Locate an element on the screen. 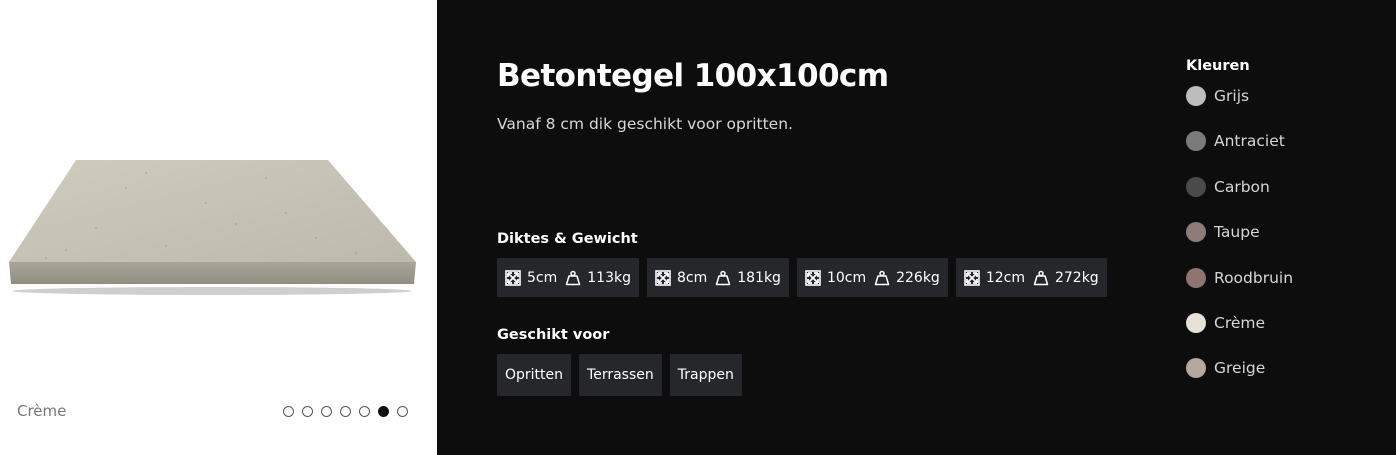 The width and height of the screenshot is (1396, 455). color-name: Grijs is located at coordinates (1232, 96).